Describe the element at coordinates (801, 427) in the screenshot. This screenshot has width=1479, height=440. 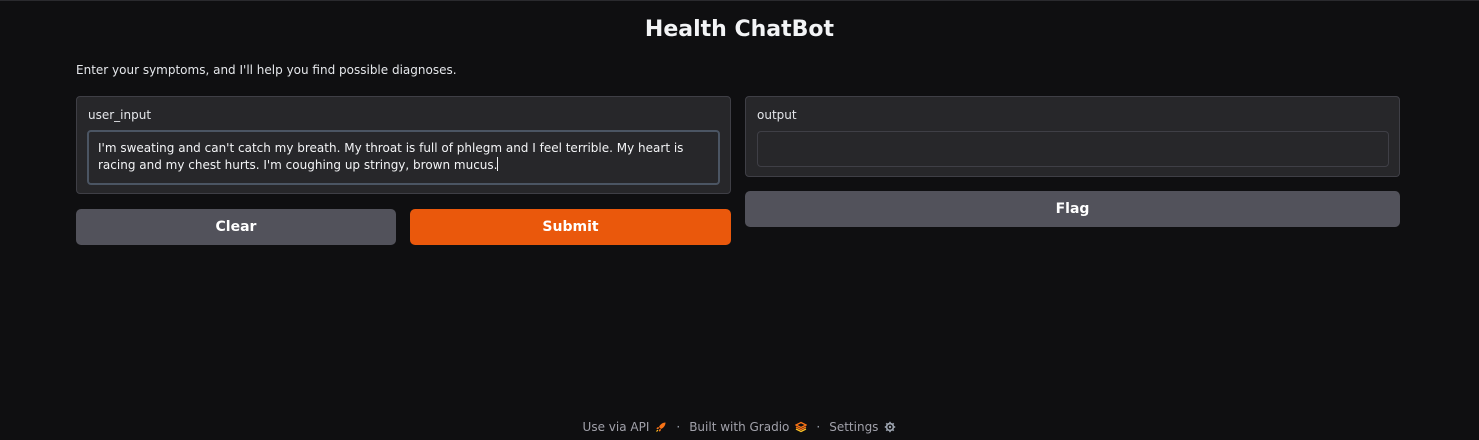
I see `gradio-logo-icon` at that location.